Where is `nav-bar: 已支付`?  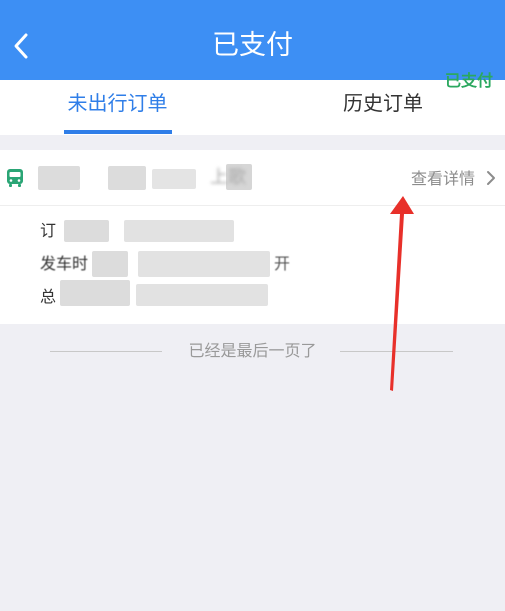
nav-bar: 已支付 is located at coordinates (252, 40).